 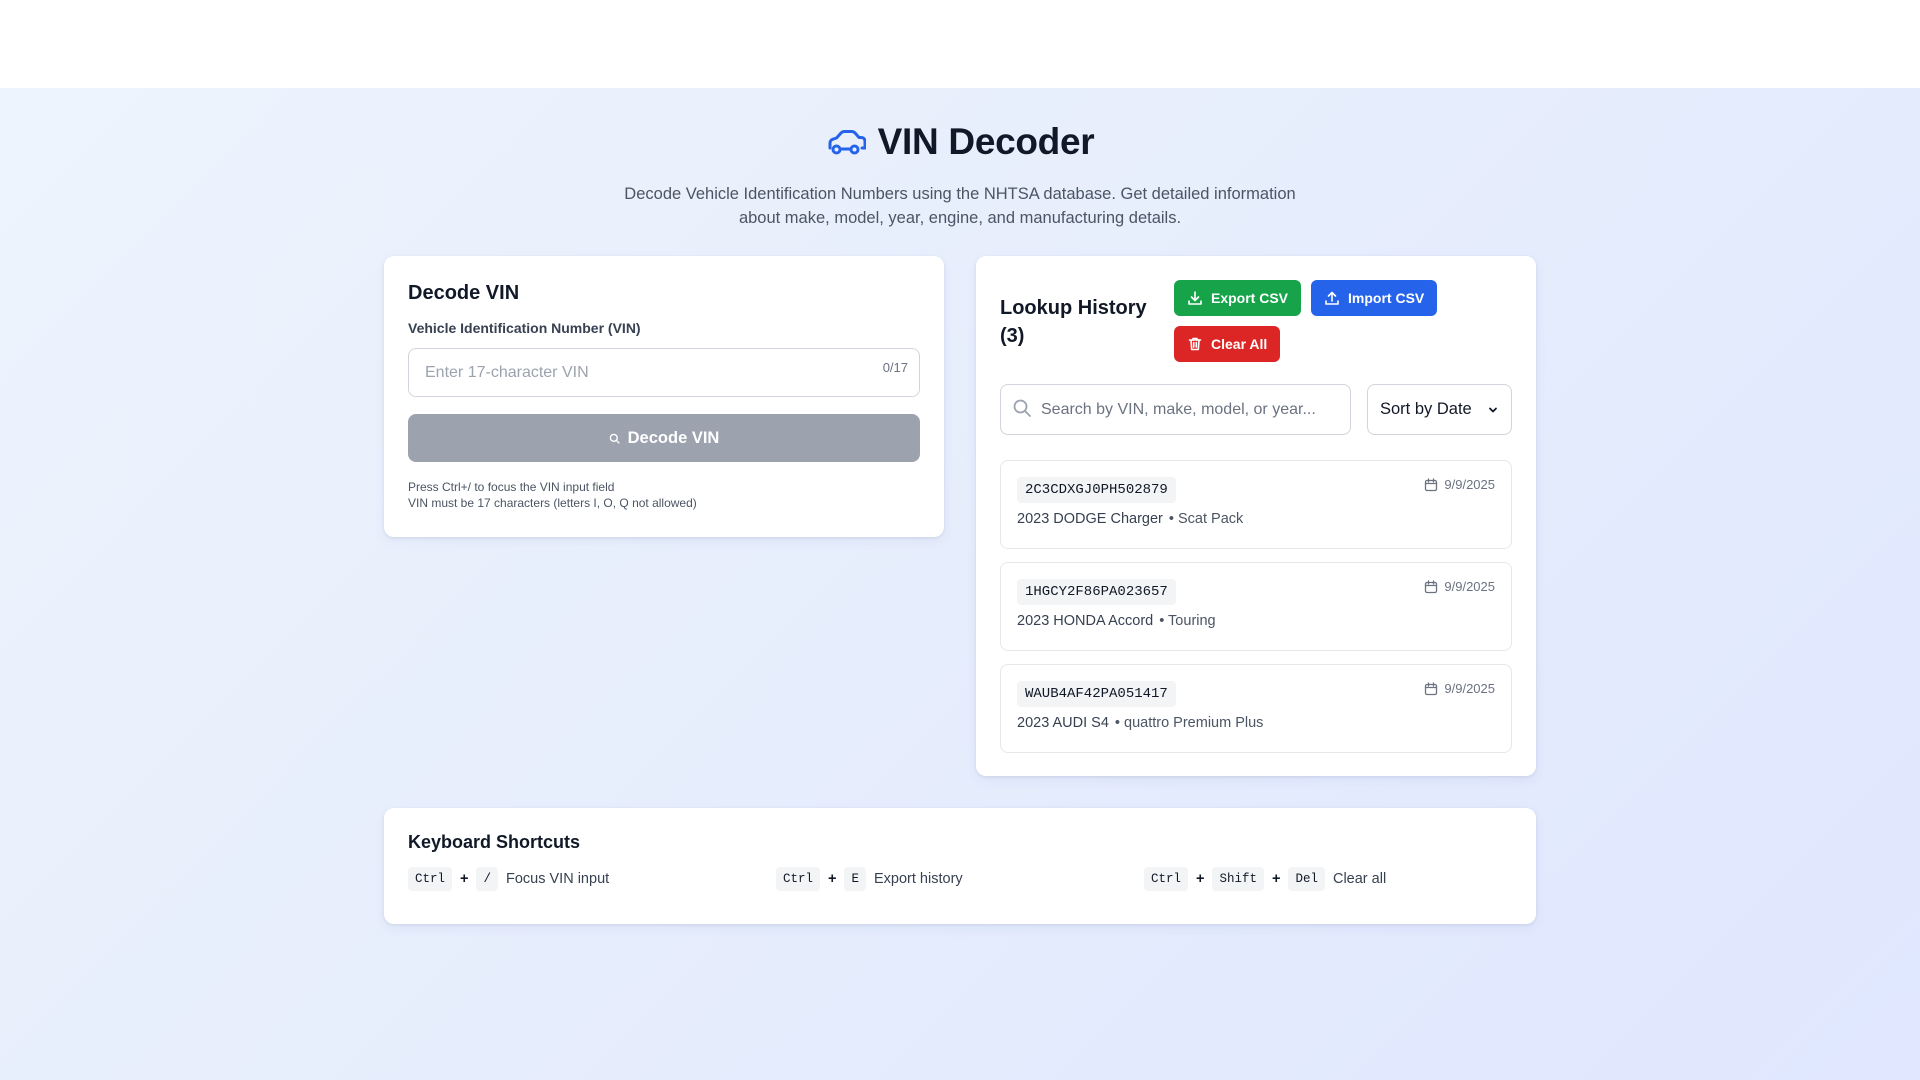 I want to click on history-actions: Export CSV Import CSV Clear All, so click(x=1324, y=321).